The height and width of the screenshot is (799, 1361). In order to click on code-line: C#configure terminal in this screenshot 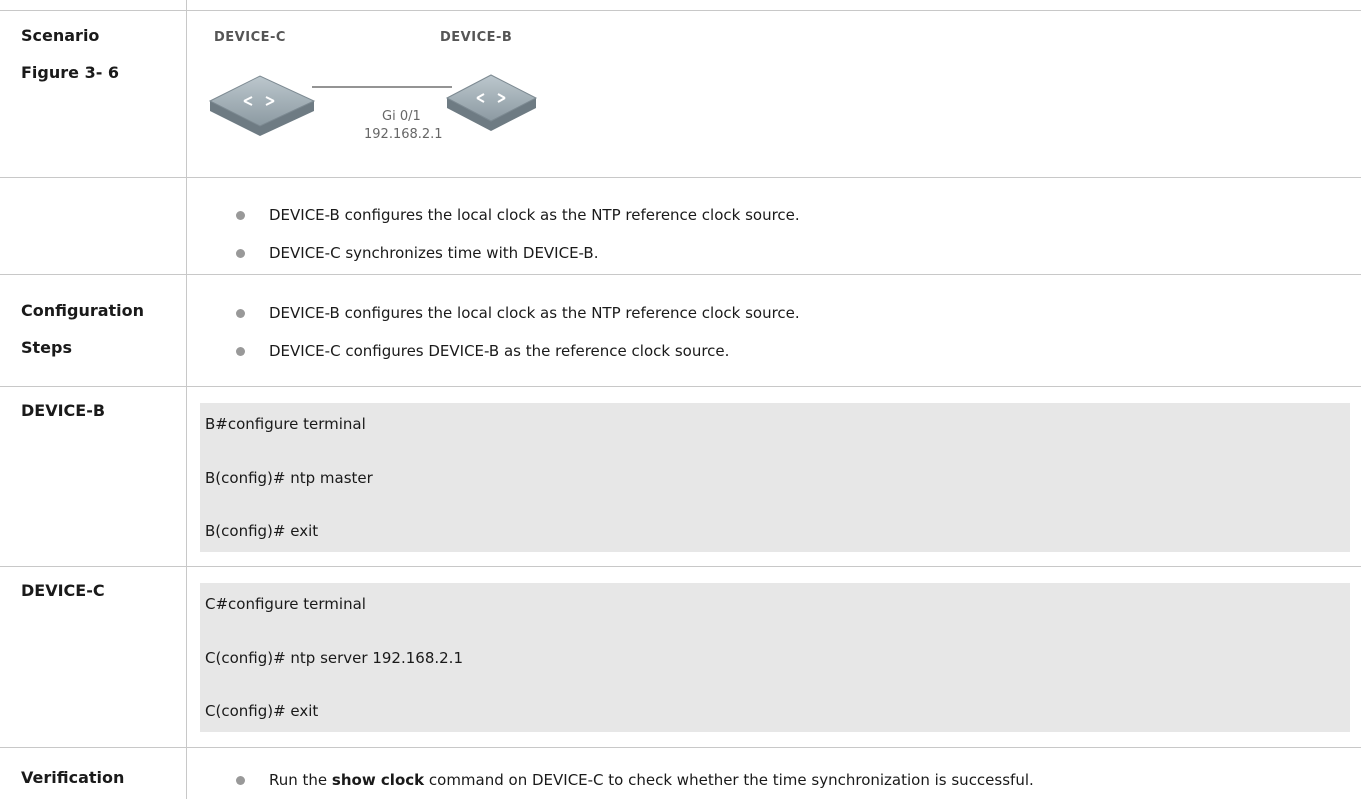, I will do `click(285, 604)`.